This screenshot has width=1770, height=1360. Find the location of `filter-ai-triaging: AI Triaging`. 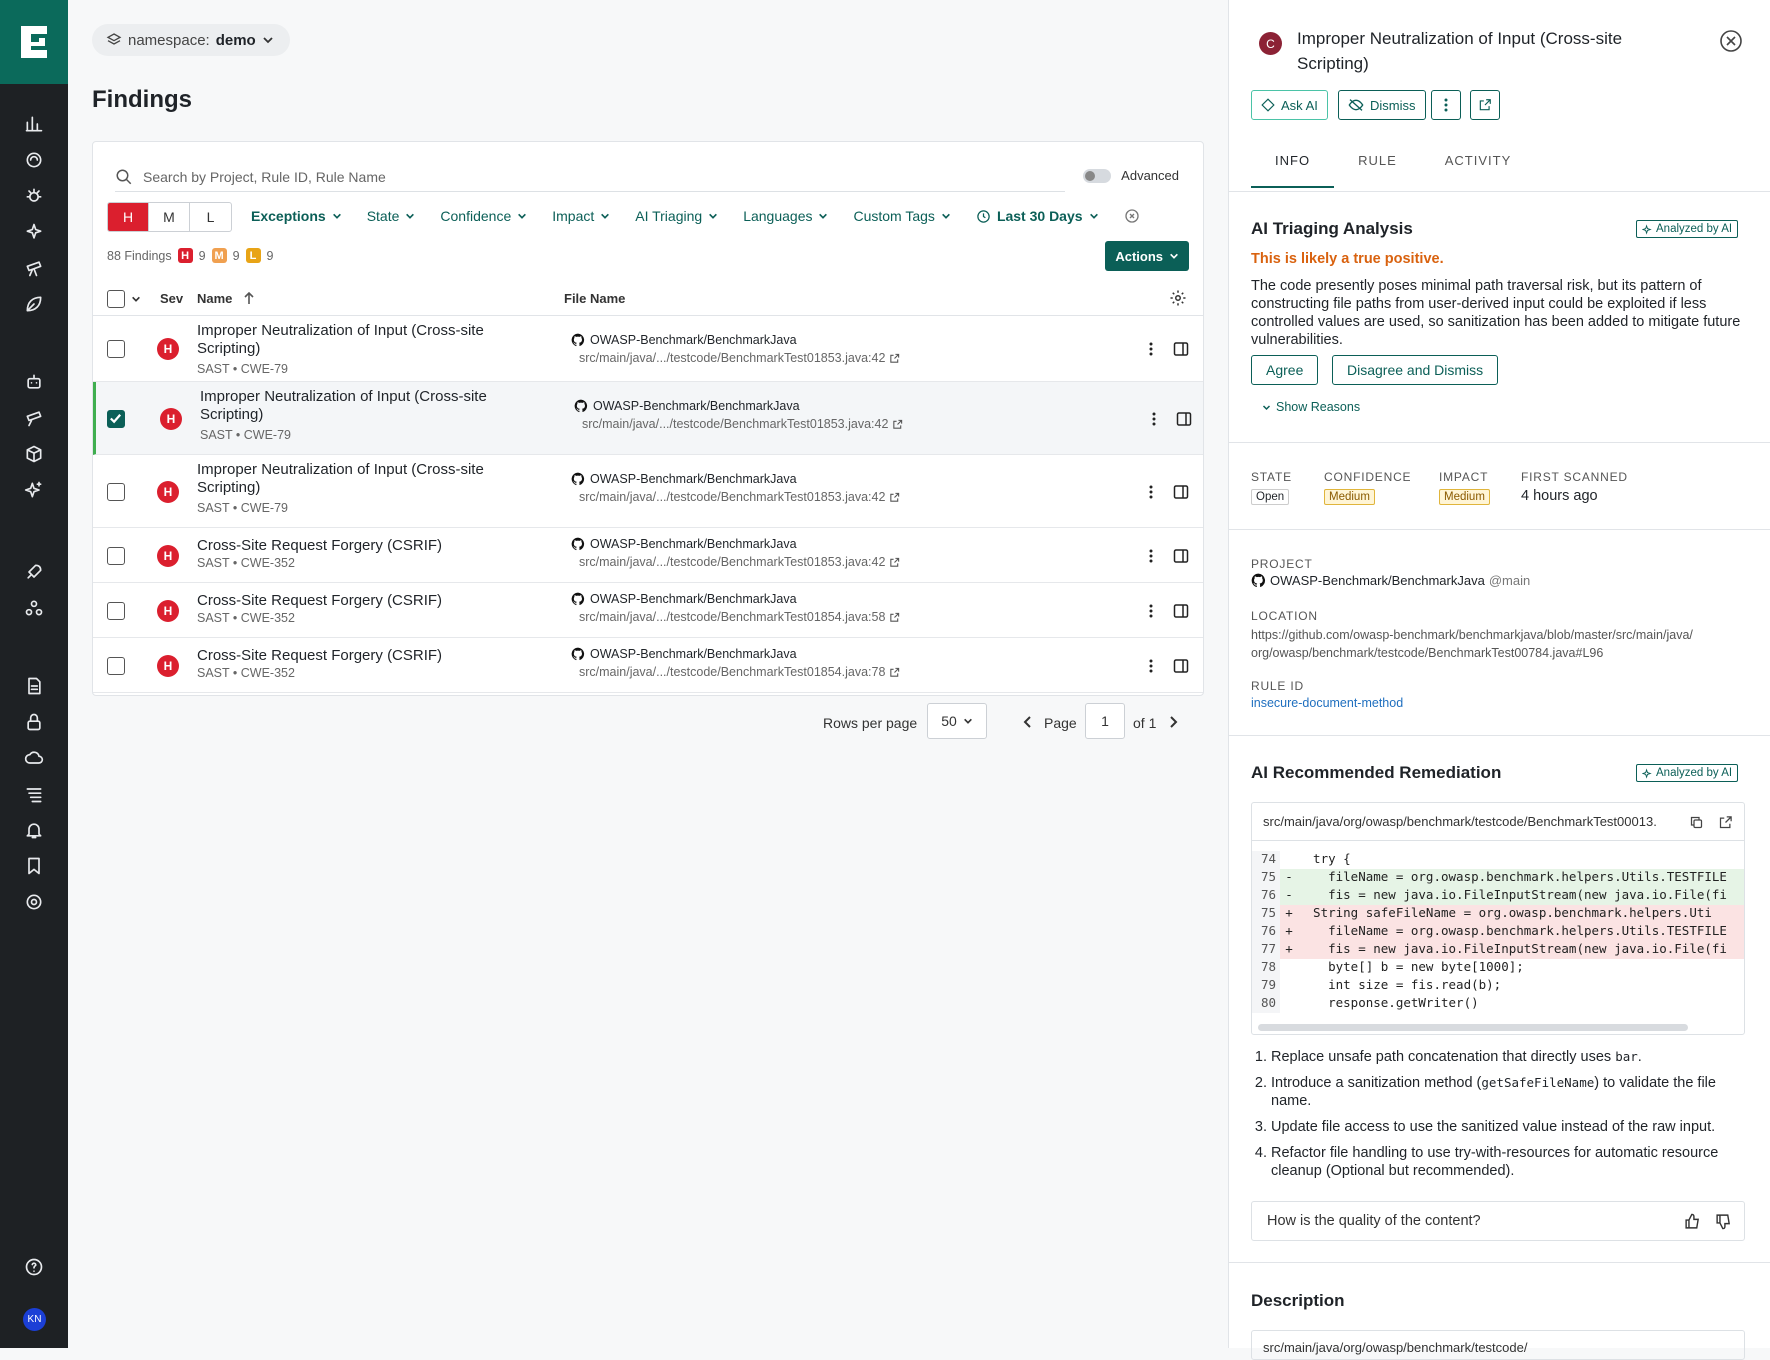

filter-ai-triaging: AI Triaging is located at coordinates (676, 216).